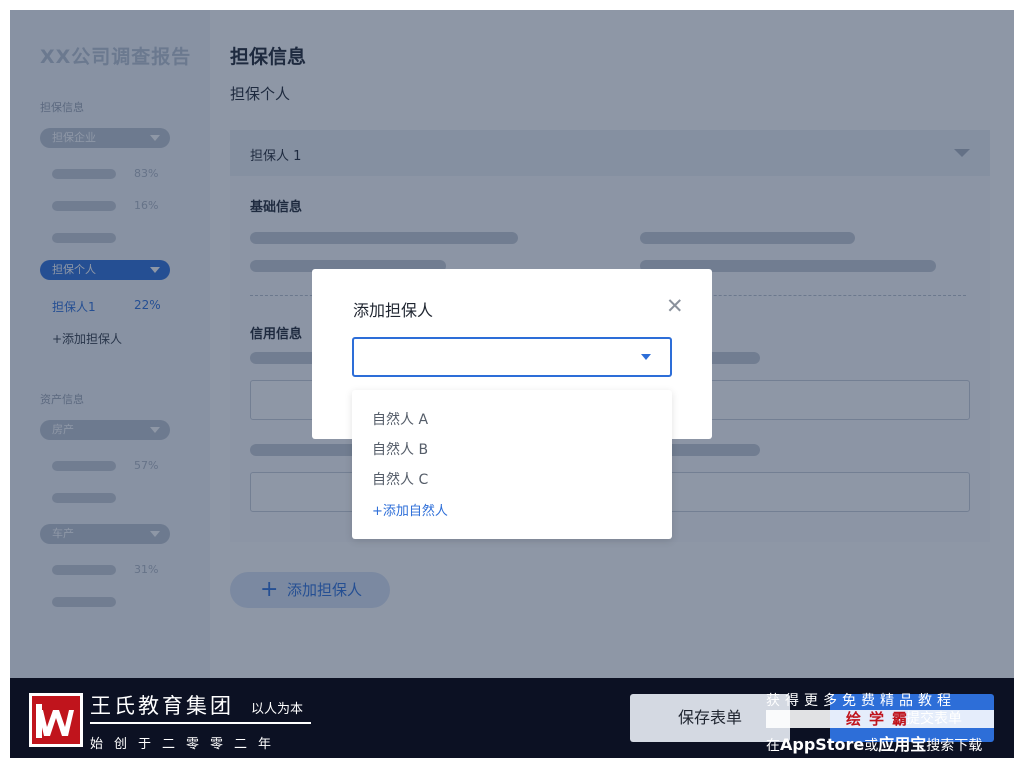  I want to click on logo-mark, so click(56, 720).